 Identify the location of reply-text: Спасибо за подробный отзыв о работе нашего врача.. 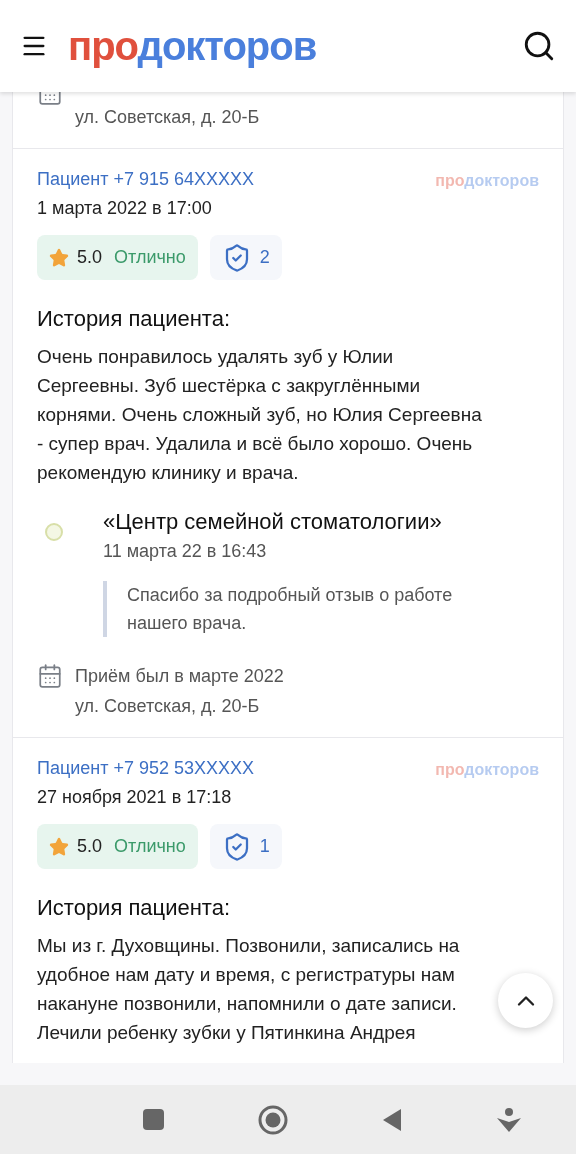
(303, 609).